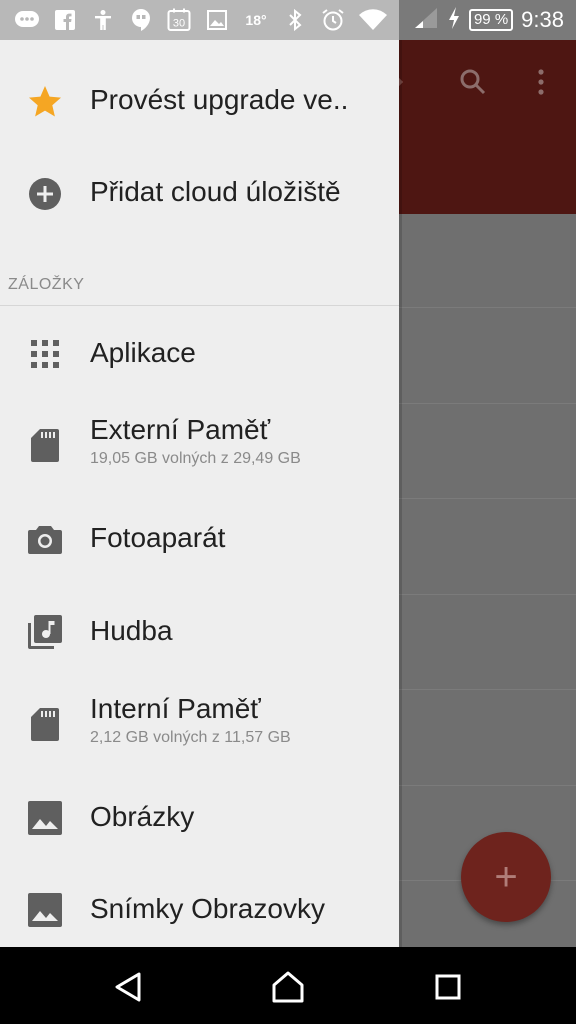  What do you see at coordinates (141, 20) in the screenshot?
I see `hangouts-icon` at bounding box center [141, 20].